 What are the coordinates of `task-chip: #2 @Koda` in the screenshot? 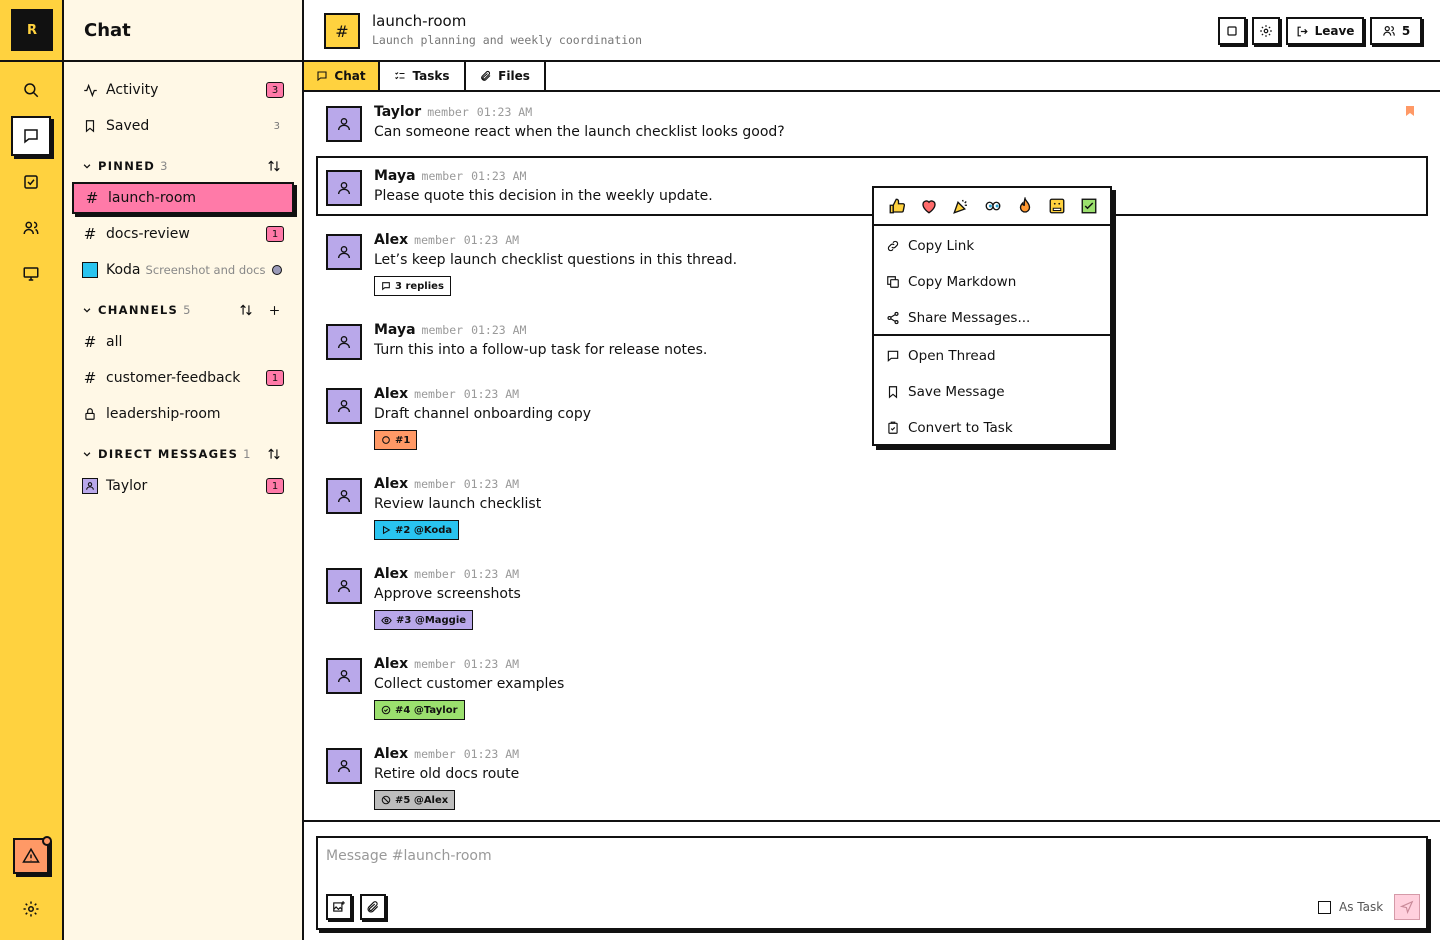 It's located at (417, 530).